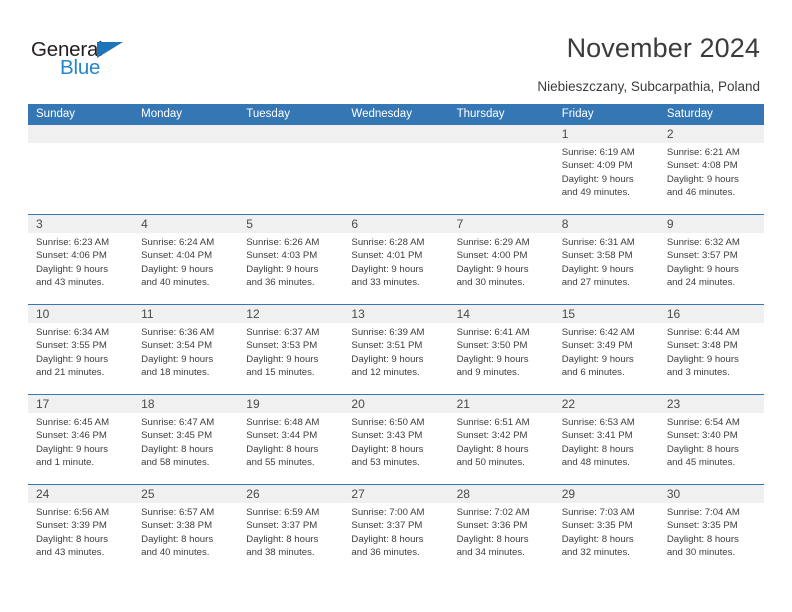  What do you see at coordinates (80, 224) in the screenshot?
I see `day-number: 3` at bounding box center [80, 224].